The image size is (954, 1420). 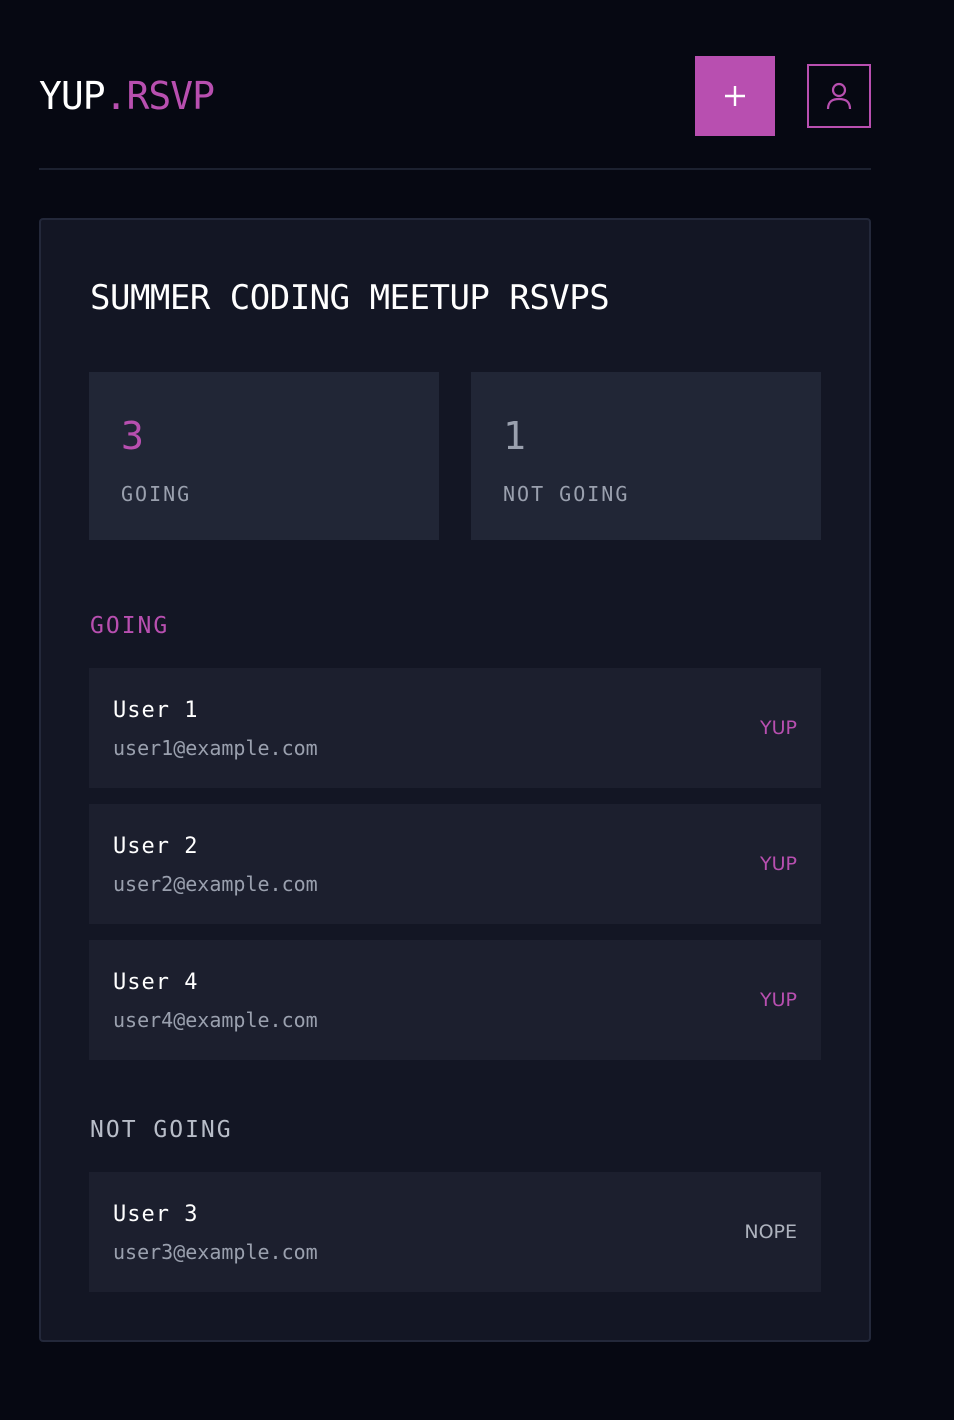 What do you see at coordinates (215, 1020) in the screenshot?
I see `attendee-email: user4@example.com` at bounding box center [215, 1020].